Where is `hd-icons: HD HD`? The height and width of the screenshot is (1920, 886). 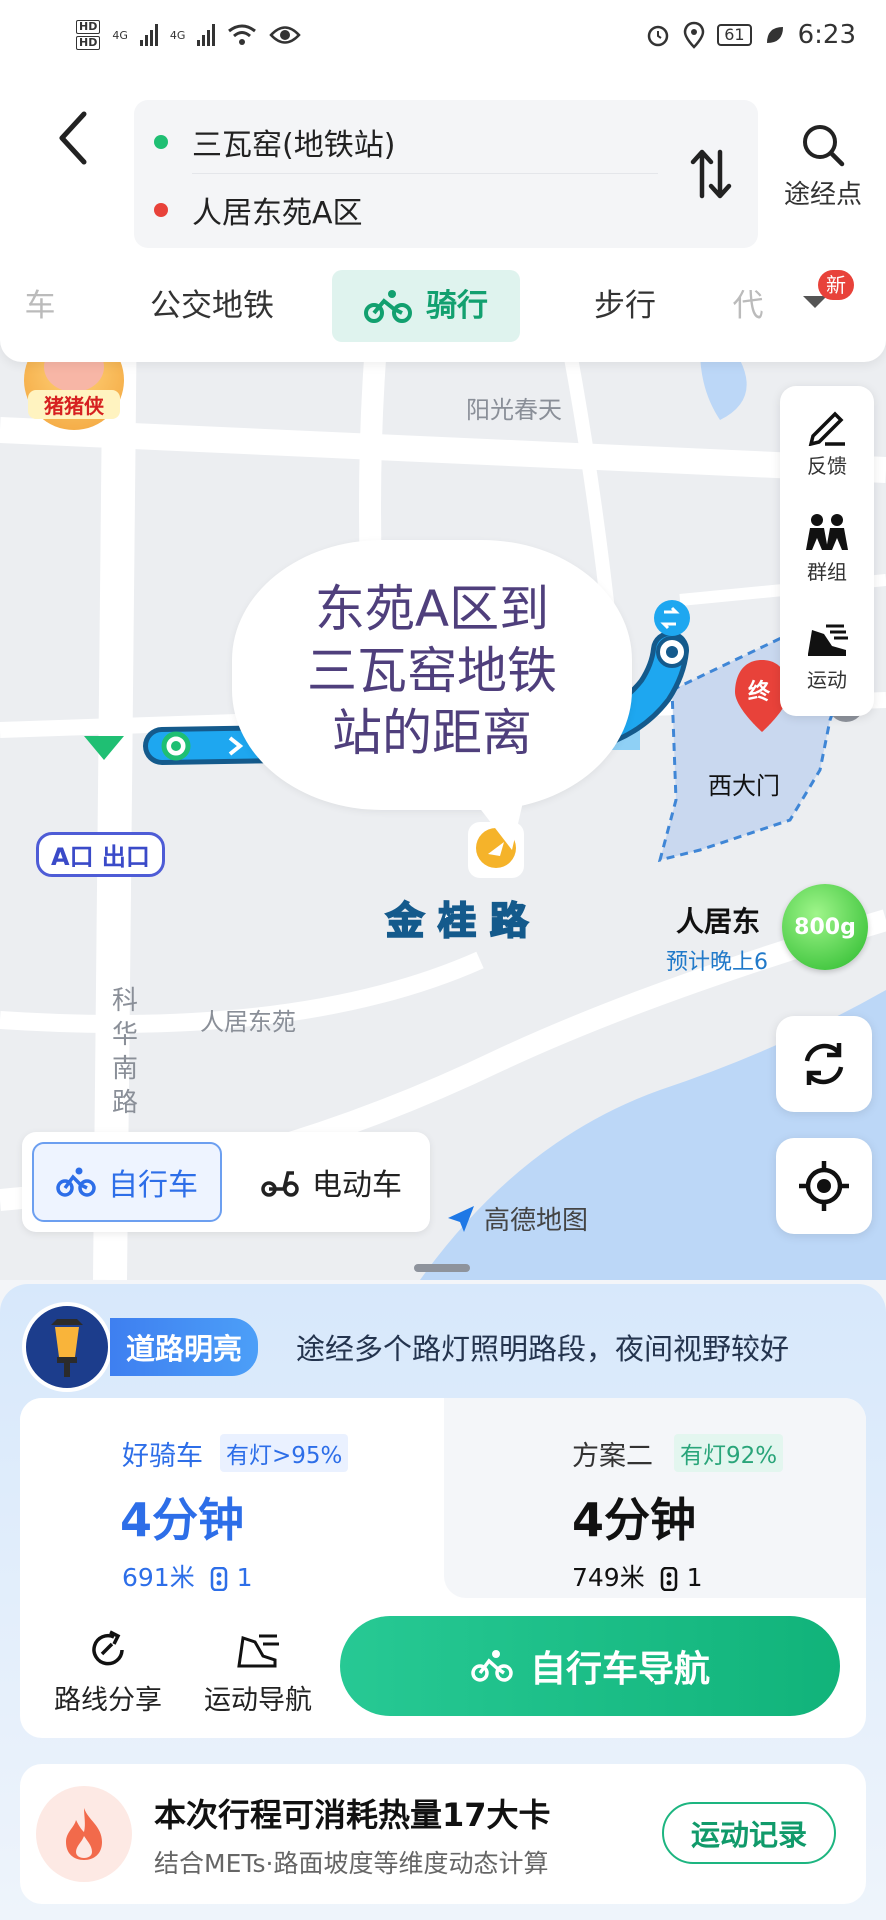 hd-icons: HD HD is located at coordinates (88, 35).